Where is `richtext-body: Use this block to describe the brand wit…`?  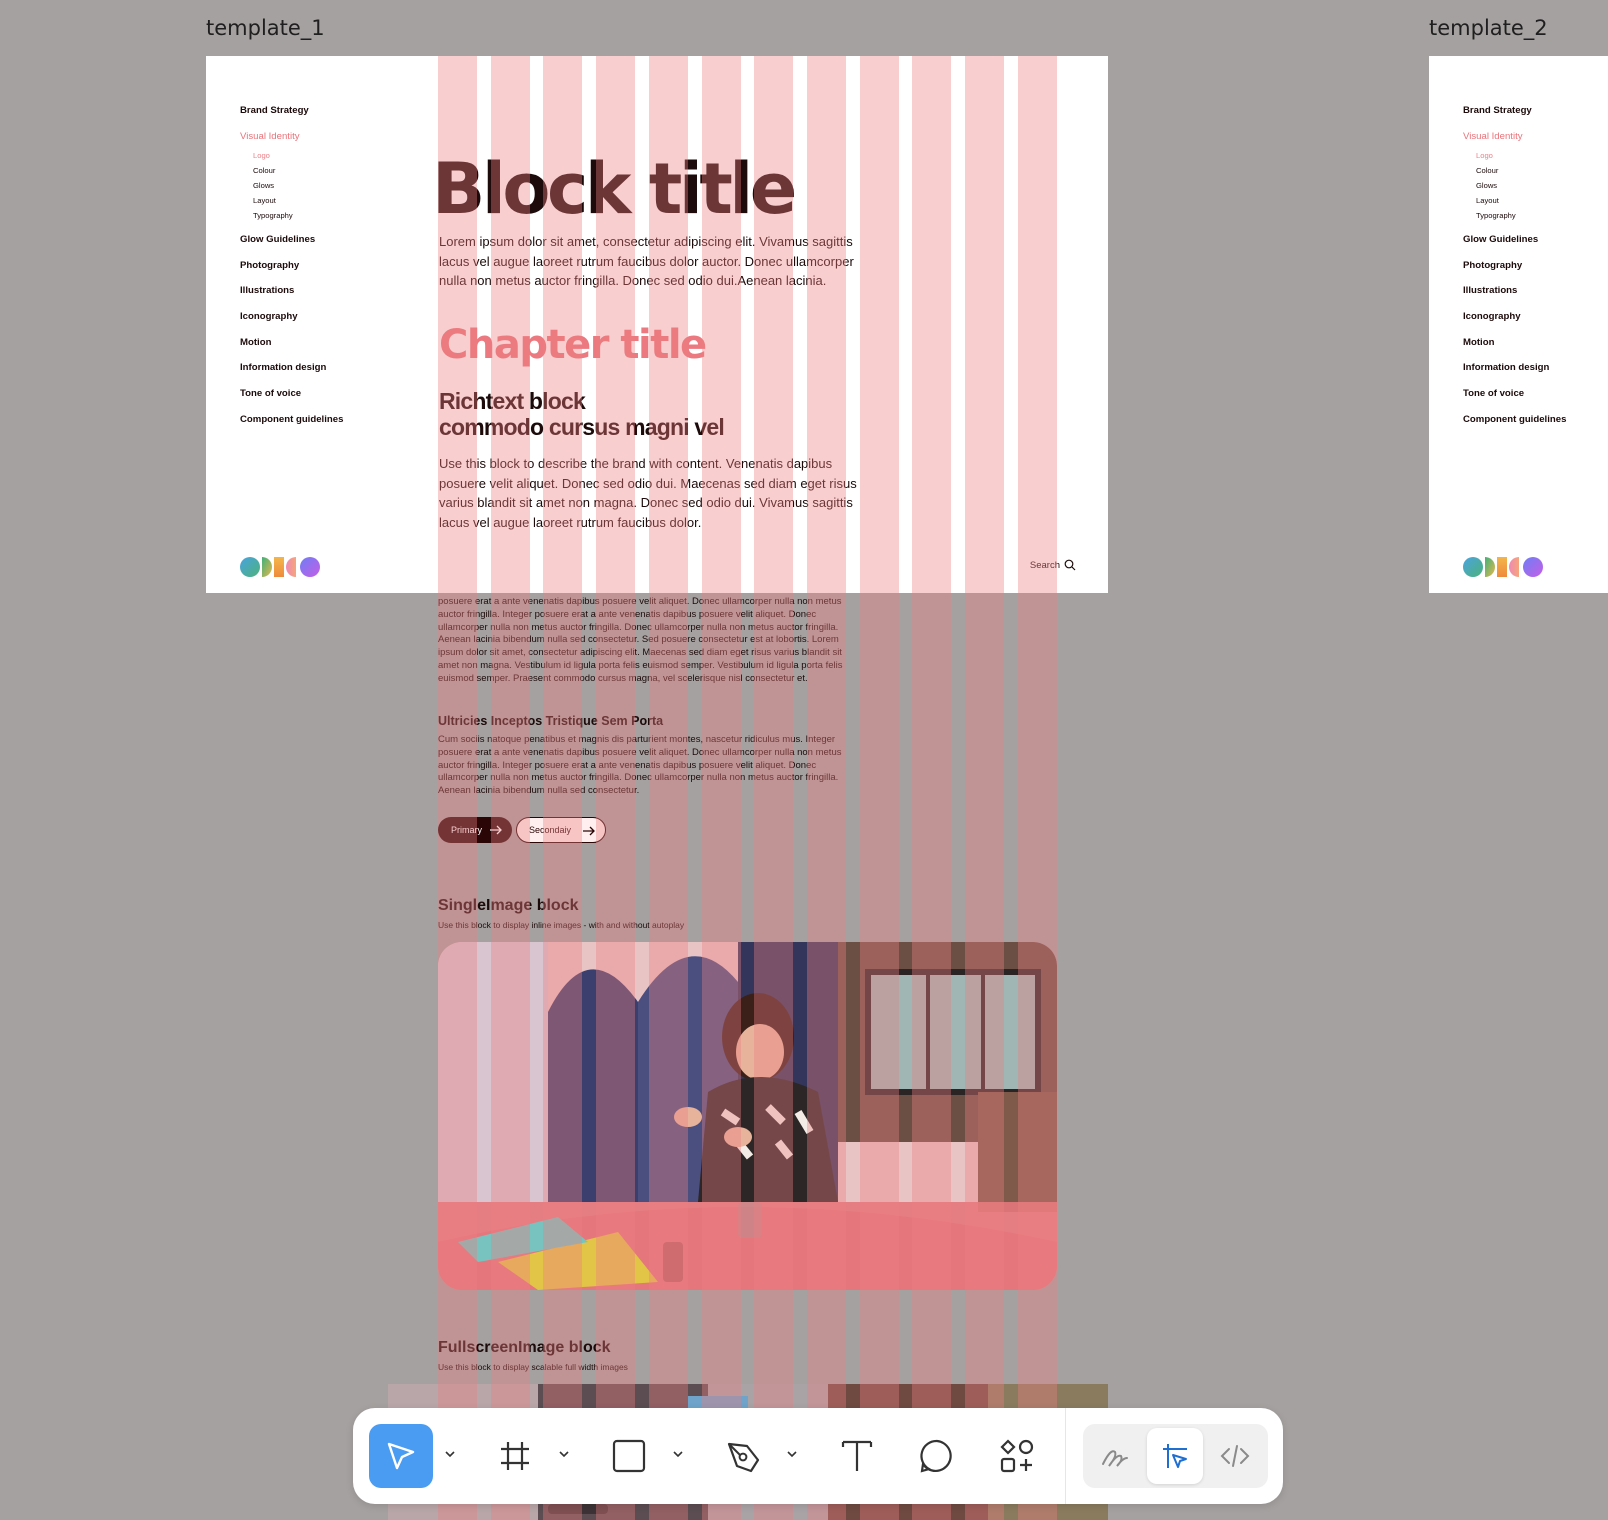
richtext-body: Use this block to describe the brand wit… is located at coordinates (648, 493).